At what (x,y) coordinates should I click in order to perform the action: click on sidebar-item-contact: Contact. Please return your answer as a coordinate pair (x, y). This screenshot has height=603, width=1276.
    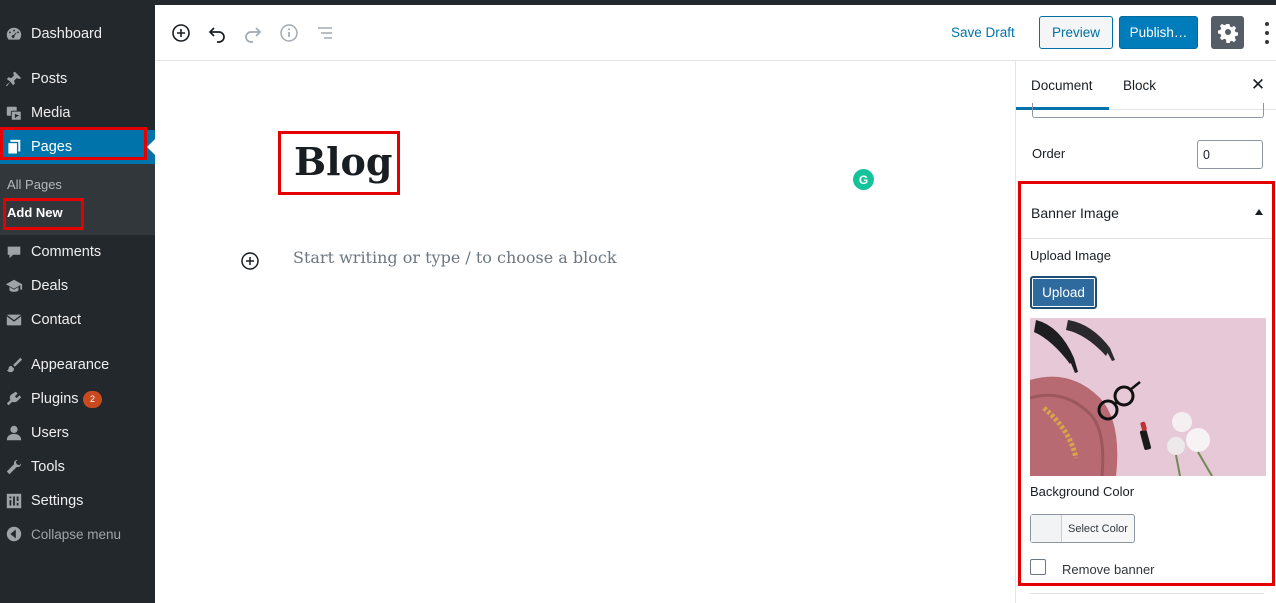
    Looking at the image, I should click on (77, 320).